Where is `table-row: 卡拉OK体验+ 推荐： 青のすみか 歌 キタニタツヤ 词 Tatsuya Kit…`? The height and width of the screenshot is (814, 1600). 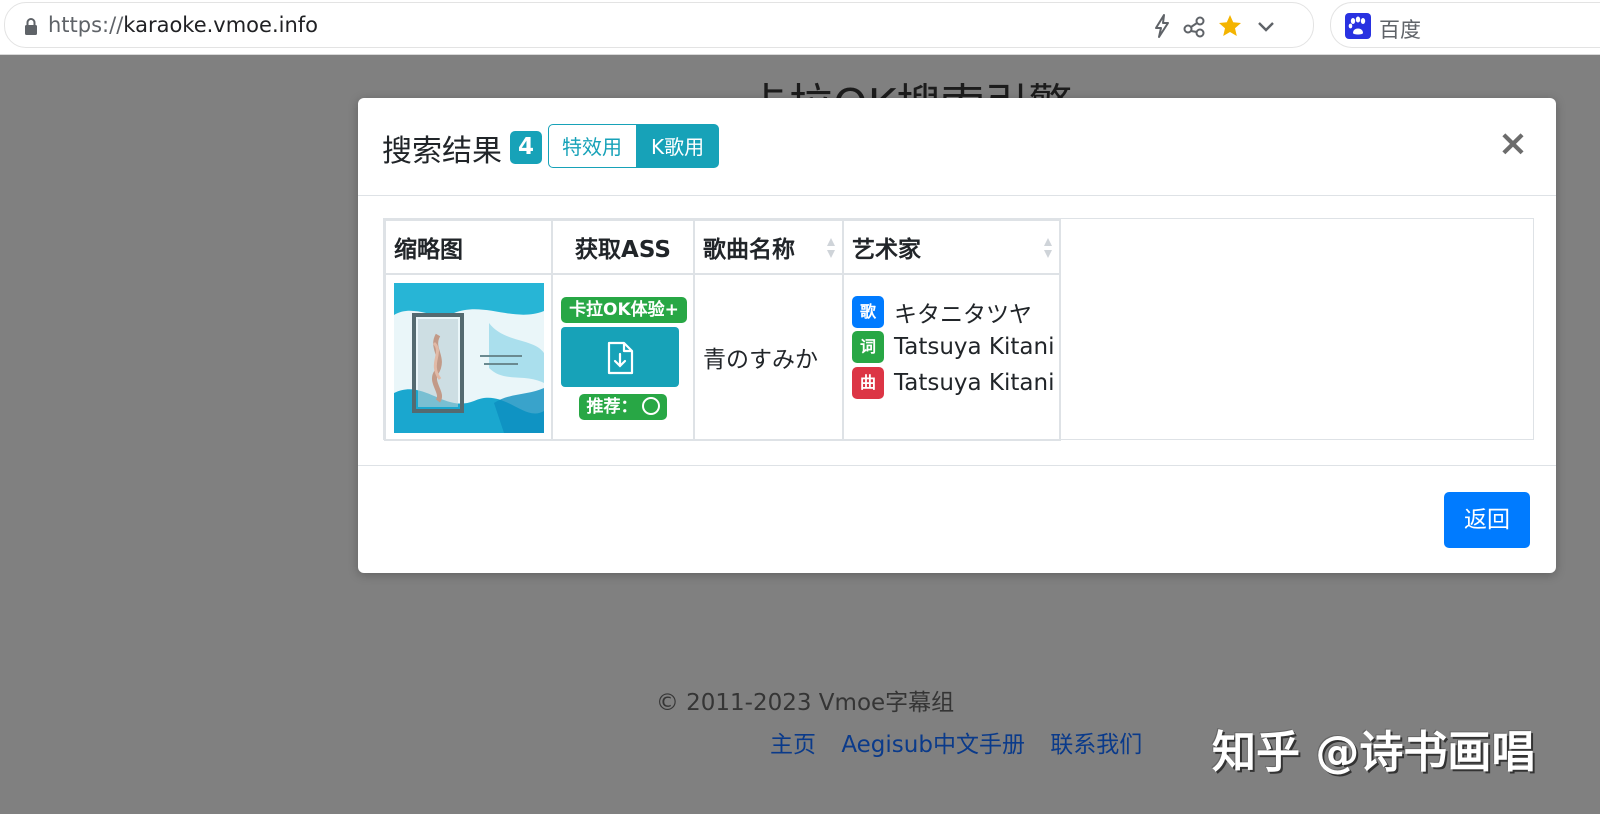
table-row: 卡拉OK体验+ 推荐： 青のすみか 歌 キタニタツヤ 词 Tatsuya Kit… is located at coordinates (722, 357).